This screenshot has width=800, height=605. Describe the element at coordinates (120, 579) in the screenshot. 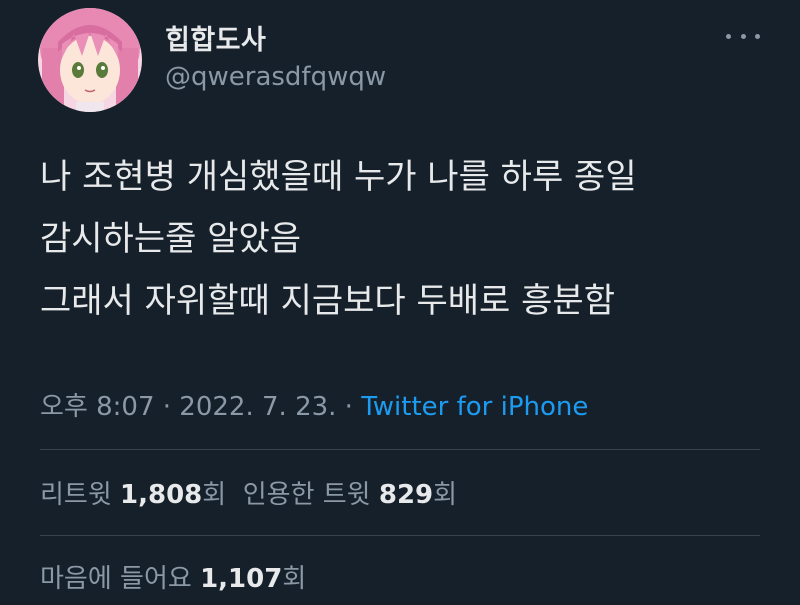

I see `likes-label: 마음에 들어요` at that location.